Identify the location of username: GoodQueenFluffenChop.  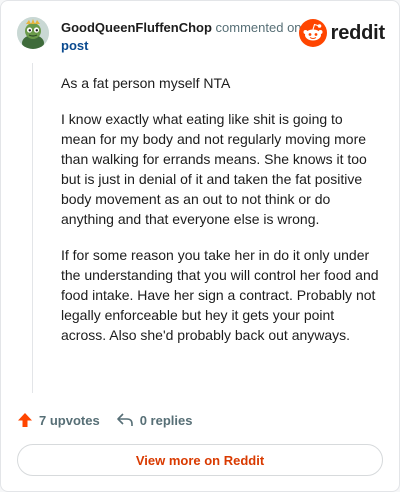
(136, 27).